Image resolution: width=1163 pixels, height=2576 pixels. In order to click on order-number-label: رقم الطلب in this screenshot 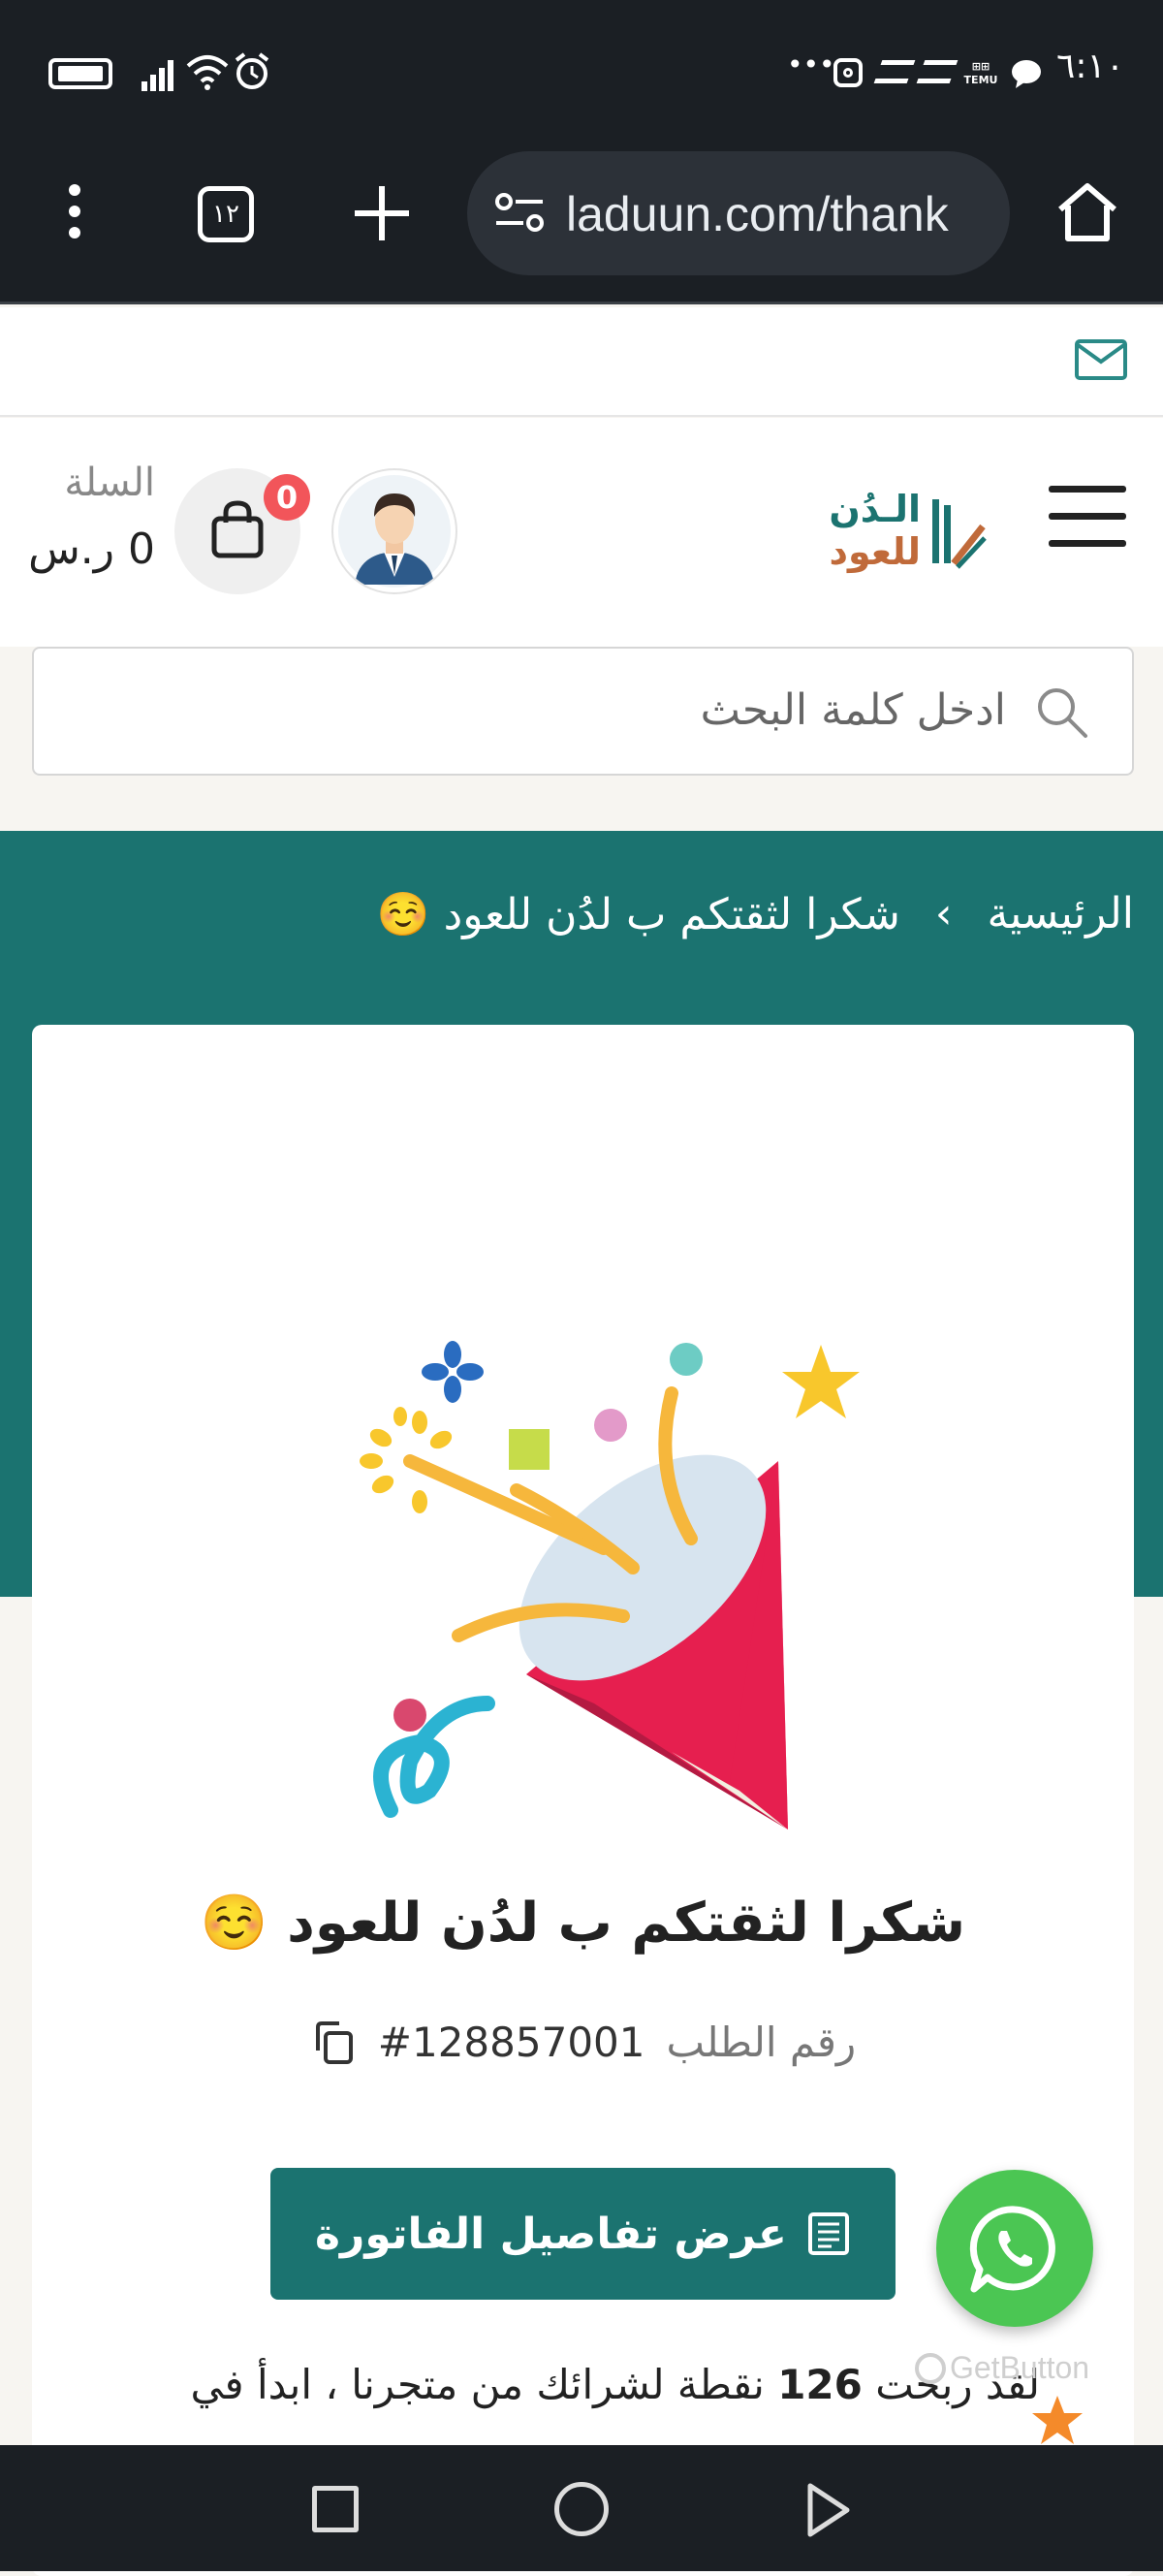, I will do `click(761, 2043)`.